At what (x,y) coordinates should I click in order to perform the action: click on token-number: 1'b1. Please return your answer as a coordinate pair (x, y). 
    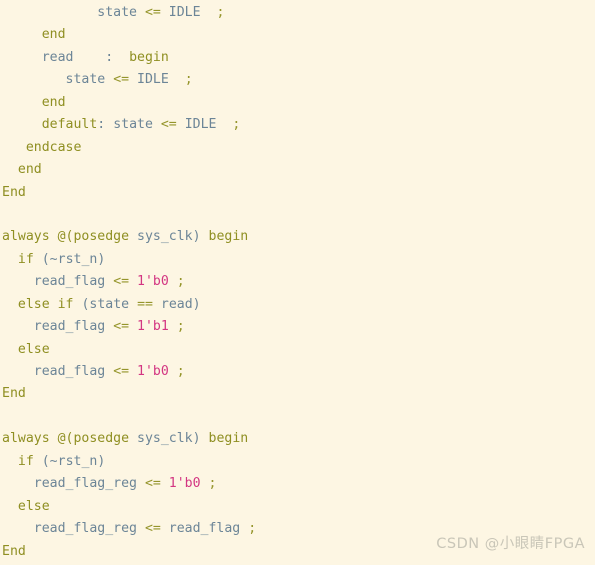
    Looking at the image, I should click on (153, 327).